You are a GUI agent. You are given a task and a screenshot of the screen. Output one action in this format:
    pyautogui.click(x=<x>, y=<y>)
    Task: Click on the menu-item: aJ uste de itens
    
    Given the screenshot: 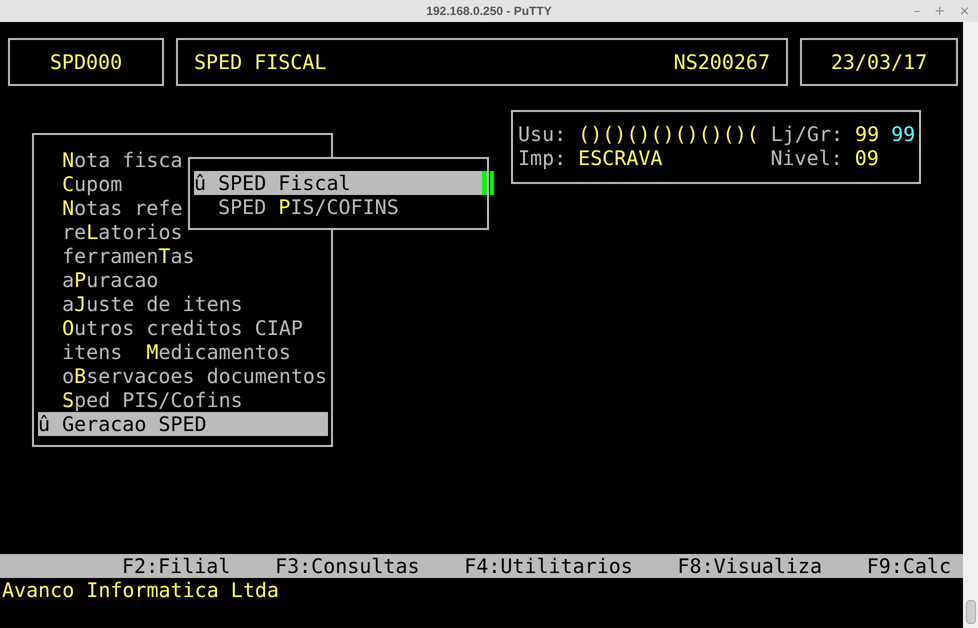 What is the action you would take?
    pyautogui.click(x=140, y=304)
    